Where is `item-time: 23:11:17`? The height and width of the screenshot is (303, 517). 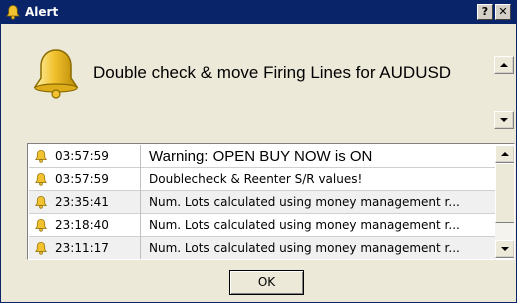 item-time: 23:11:17 is located at coordinates (82, 248).